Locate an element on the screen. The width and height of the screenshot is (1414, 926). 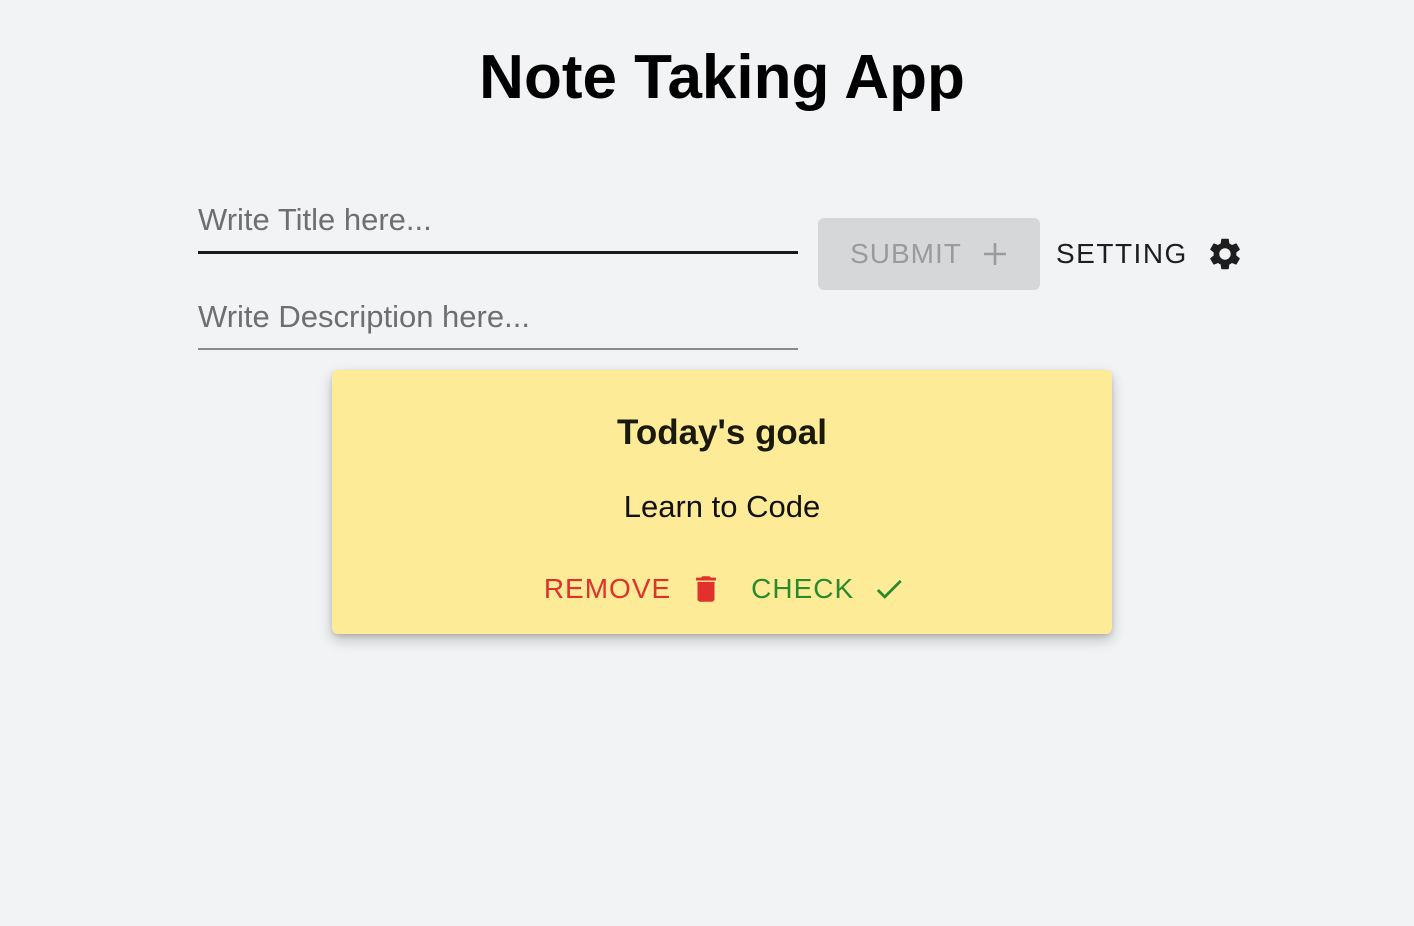
check-icon is located at coordinates (889, 589).